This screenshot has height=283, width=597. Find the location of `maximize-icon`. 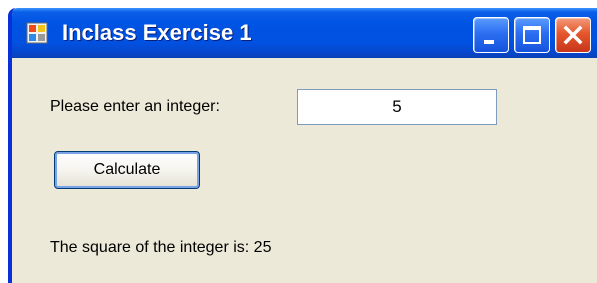

maximize-icon is located at coordinates (532, 35).